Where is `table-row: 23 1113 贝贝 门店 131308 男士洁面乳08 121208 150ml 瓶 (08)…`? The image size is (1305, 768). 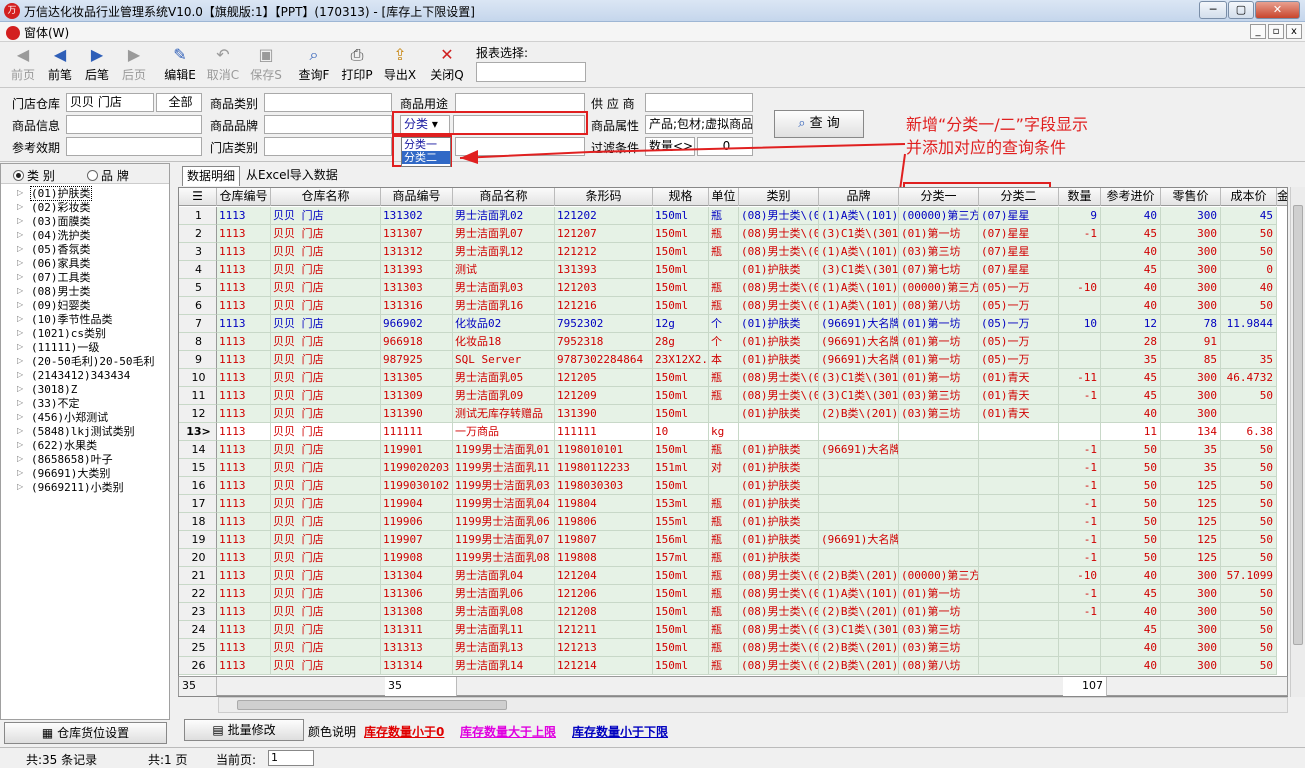 table-row: 23 1113 贝贝 门店 131308 男士洁面乳08 121208 150ml 瓶 (08)… is located at coordinates (733, 612).